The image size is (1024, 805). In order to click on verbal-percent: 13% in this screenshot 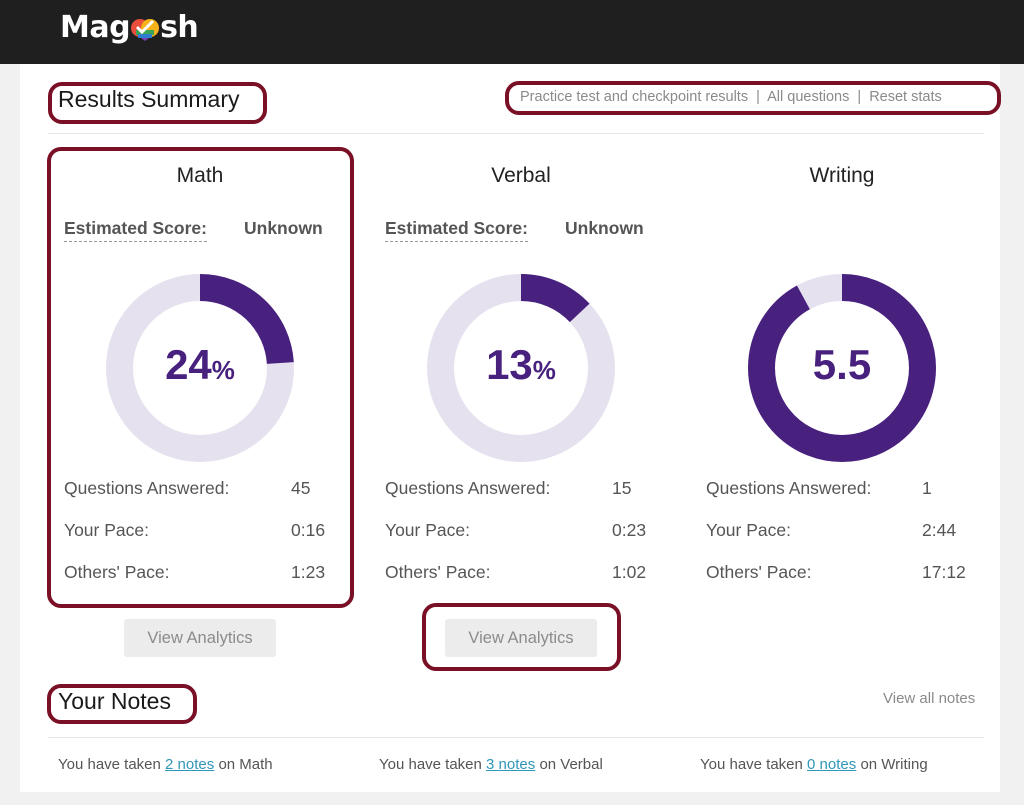, I will do `click(521, 365)`.